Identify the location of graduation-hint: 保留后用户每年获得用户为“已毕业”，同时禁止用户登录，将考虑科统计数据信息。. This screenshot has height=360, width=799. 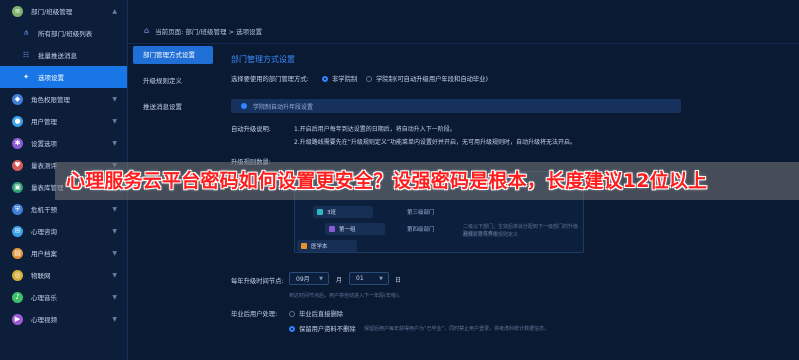
(457, 329).